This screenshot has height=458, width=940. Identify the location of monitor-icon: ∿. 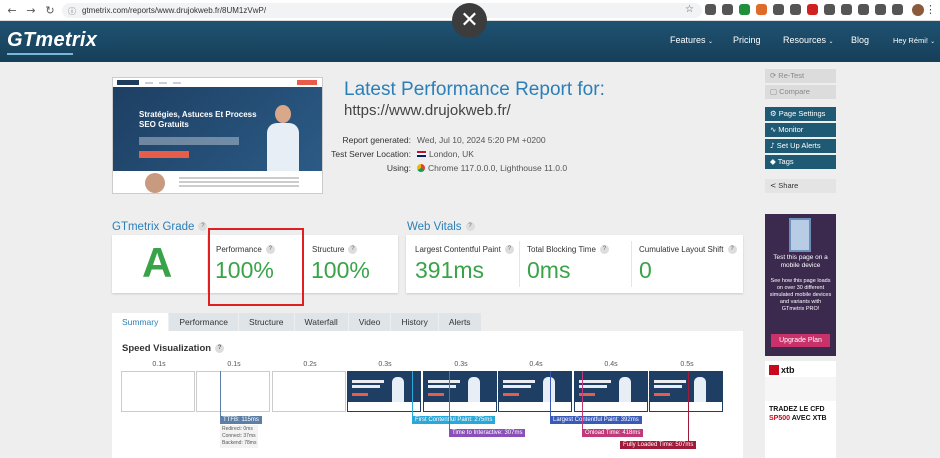
(773, 129).